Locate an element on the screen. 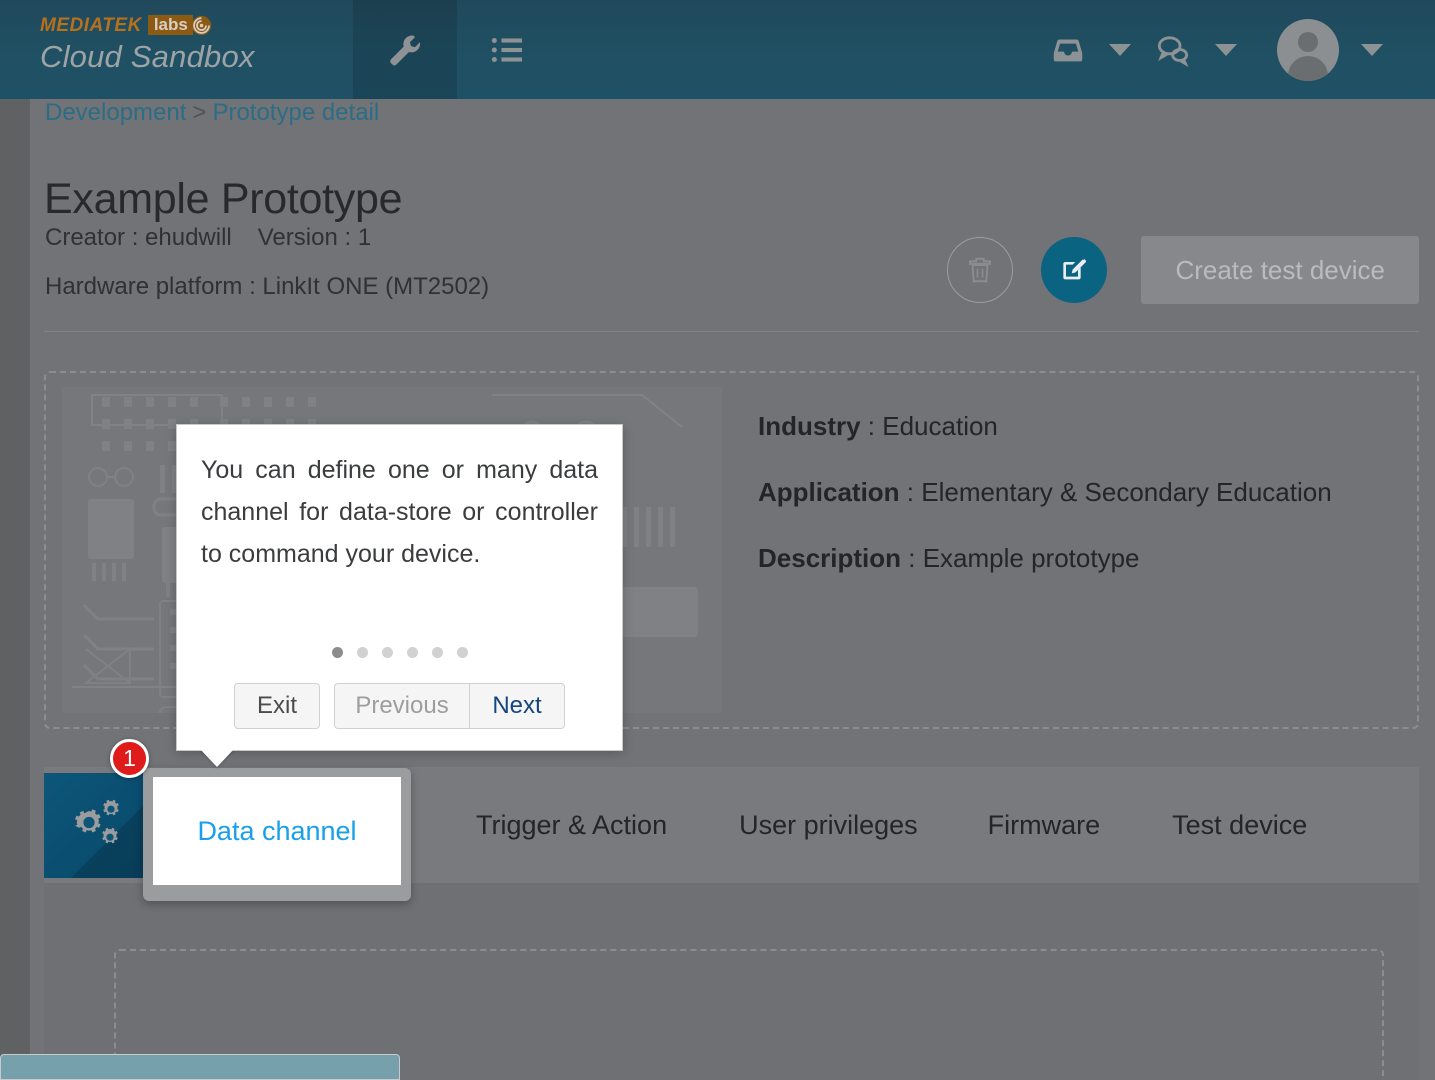  prototype-meta-hardware: Hardware platform : LinkIt ONE (MT2502) is located at coordinates (267, 287).